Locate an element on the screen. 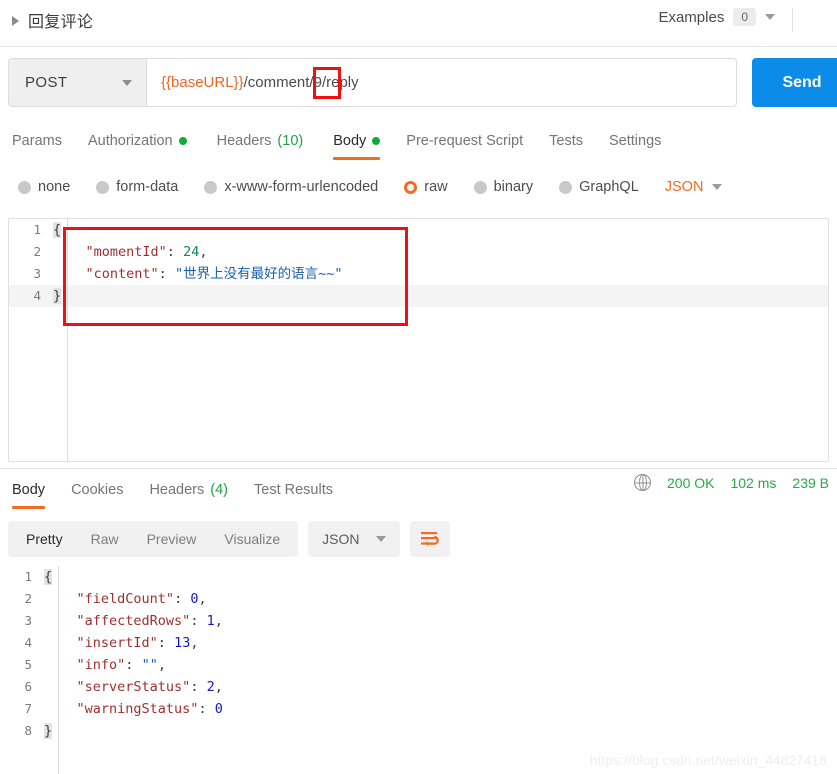  request-tab-body: Body is located at coordinates (357, 141).